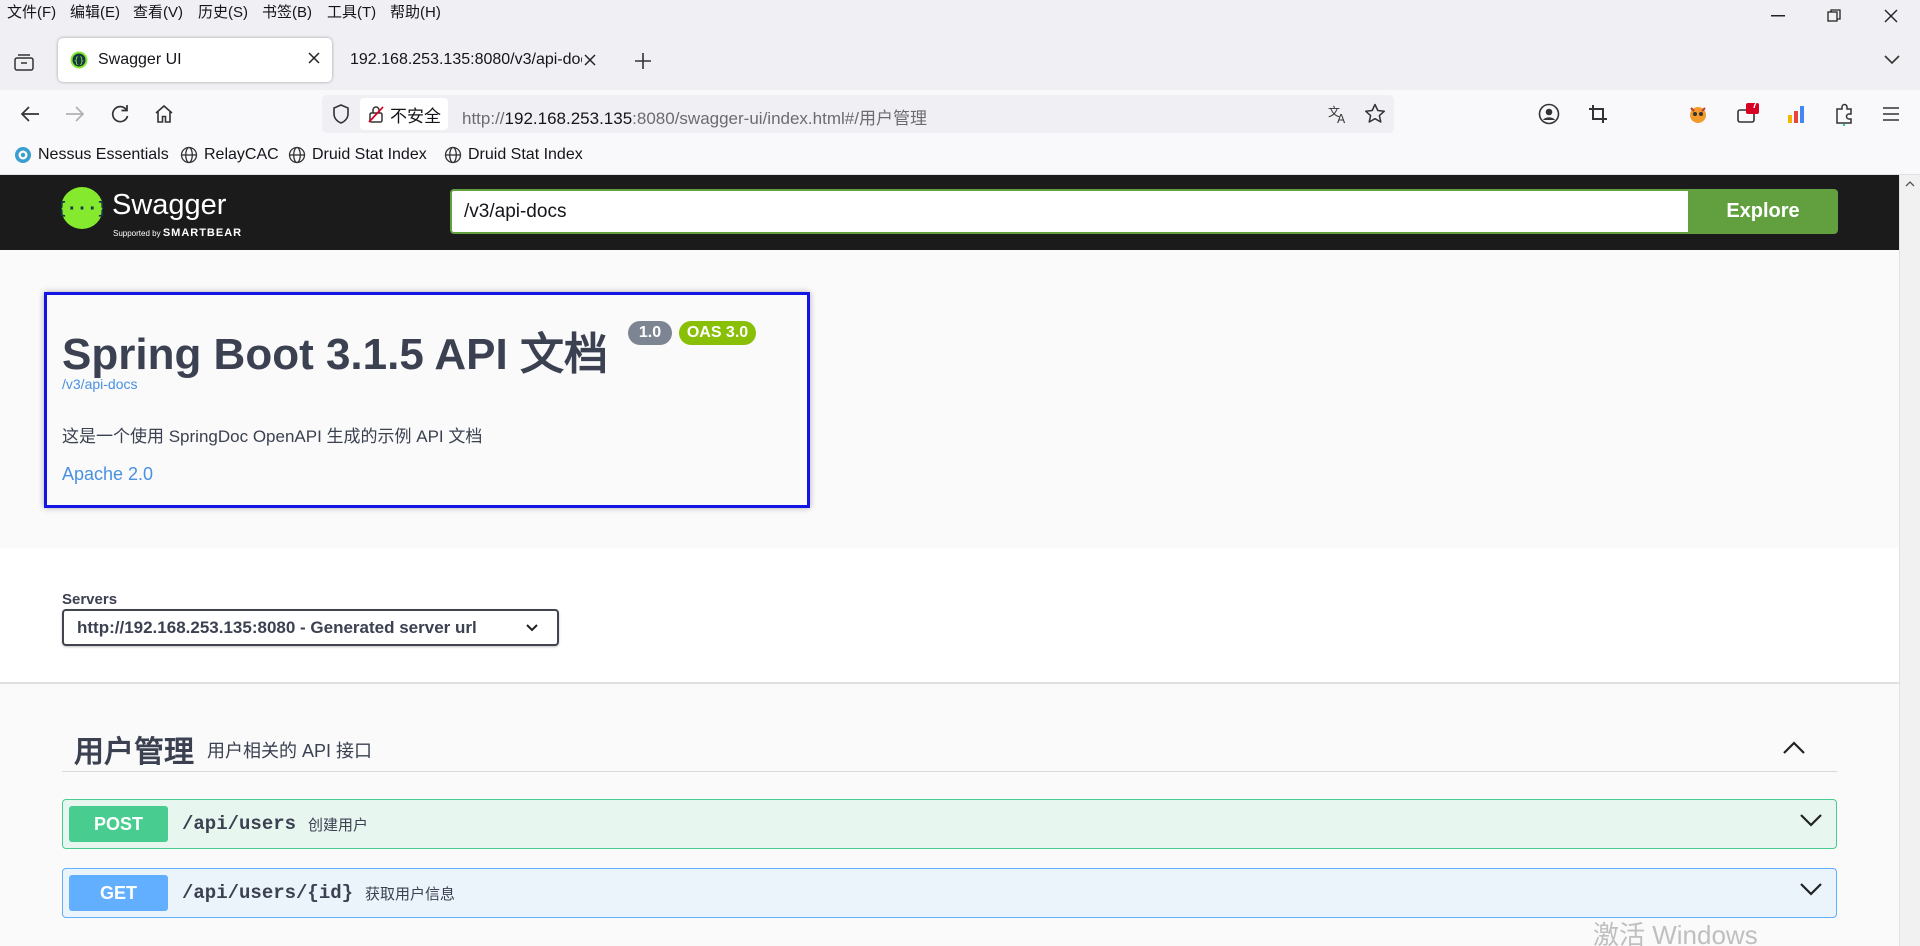 The height and width of the screenshot is (946, 1920). What do you see at coordinates (1341, 118) in the screenshot?
I see `svg-text: A` at bounding box center [1341, 118].